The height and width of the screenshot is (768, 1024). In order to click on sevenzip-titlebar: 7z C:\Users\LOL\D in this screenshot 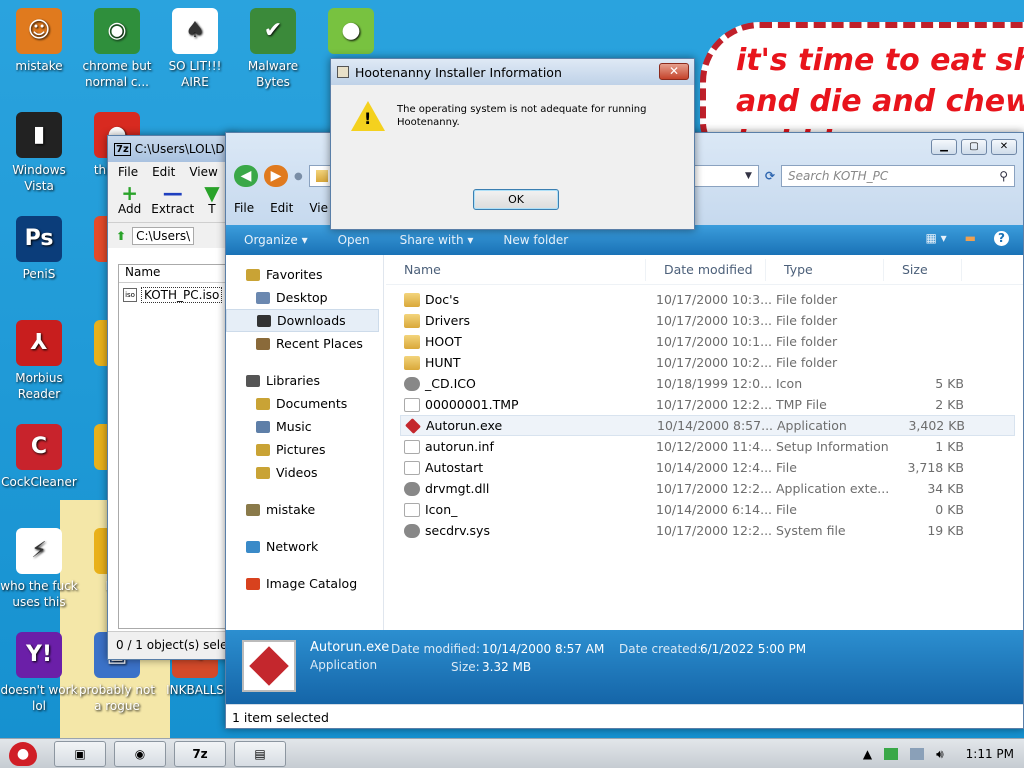, I will do `click(172, 149)`.